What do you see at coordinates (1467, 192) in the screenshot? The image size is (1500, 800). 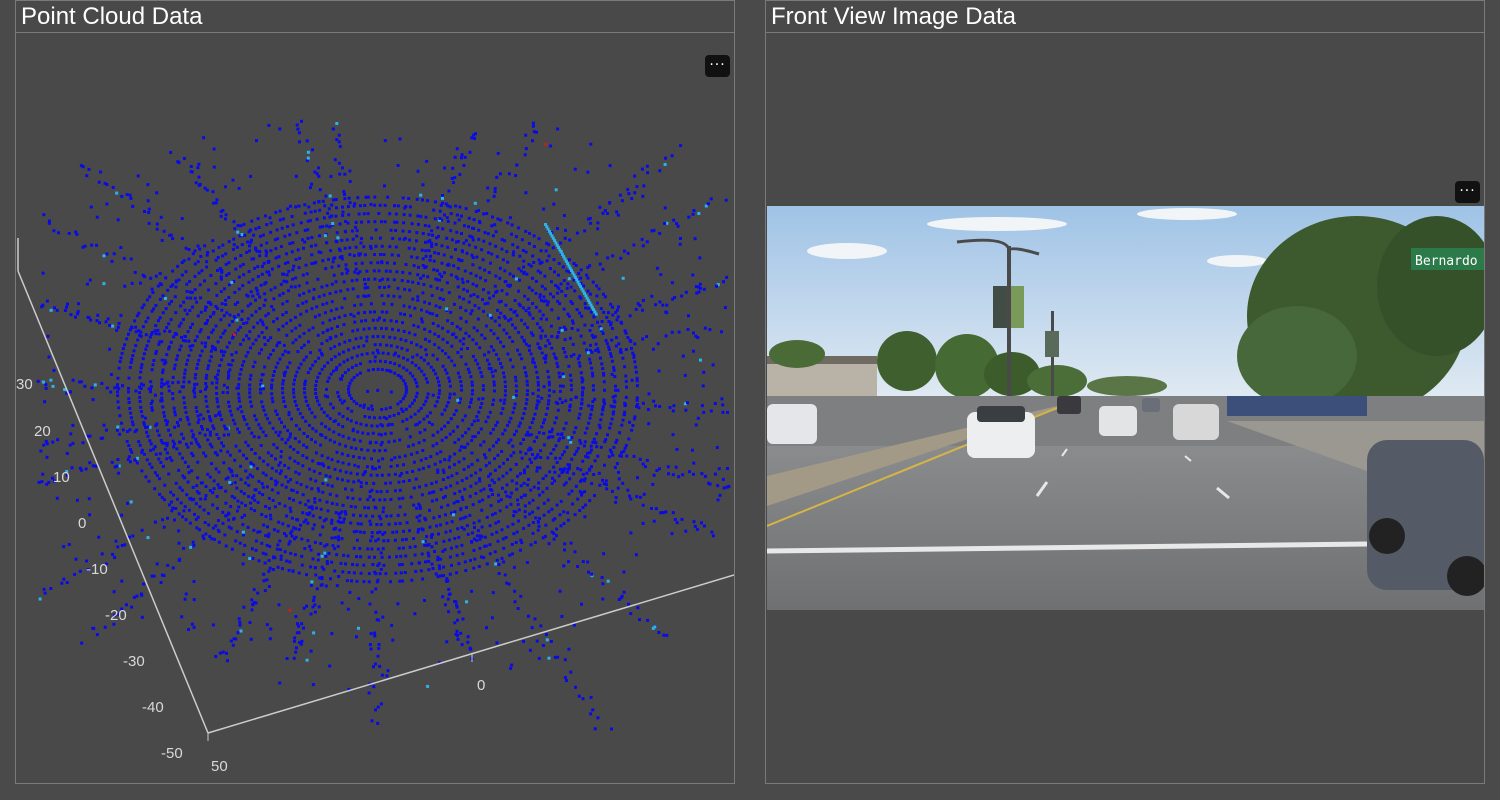 I see `front-view-more-button: ···` at bounding box center [1467, 192].